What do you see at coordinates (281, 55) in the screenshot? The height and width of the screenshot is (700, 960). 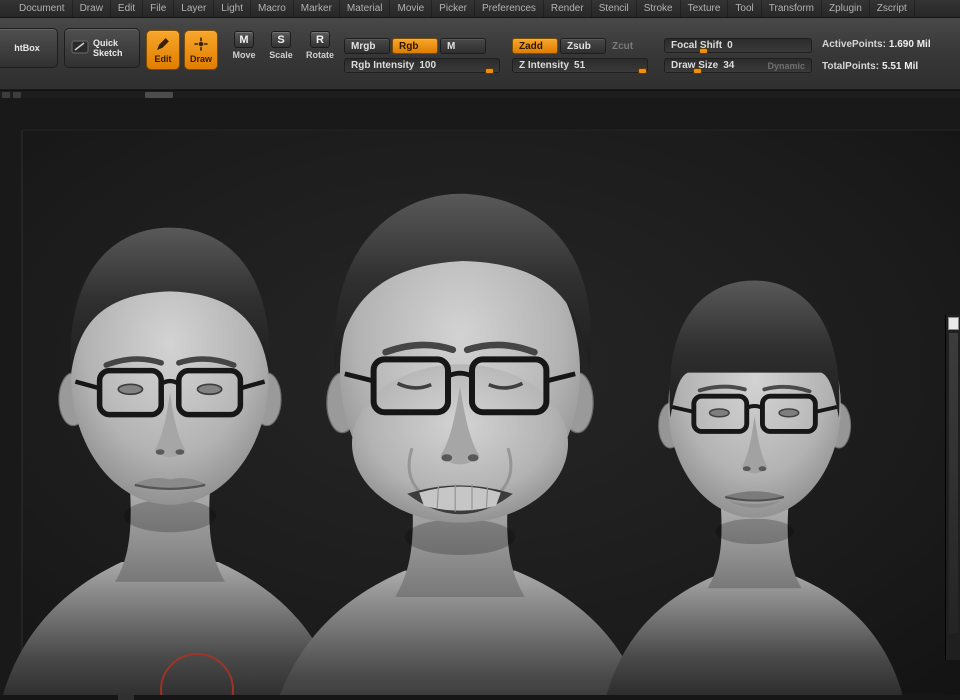 I see `scale-label: Scale` at bounding box center [281, 55].